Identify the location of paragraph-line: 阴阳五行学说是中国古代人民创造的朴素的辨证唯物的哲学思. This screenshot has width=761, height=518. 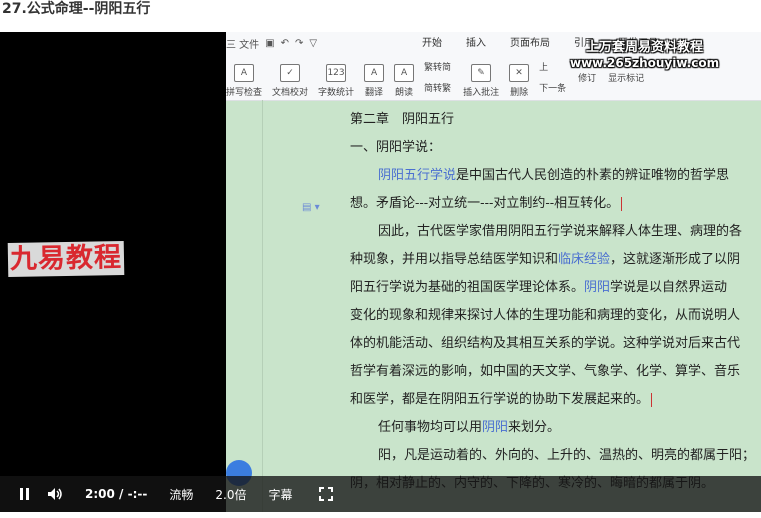
(554, 175).